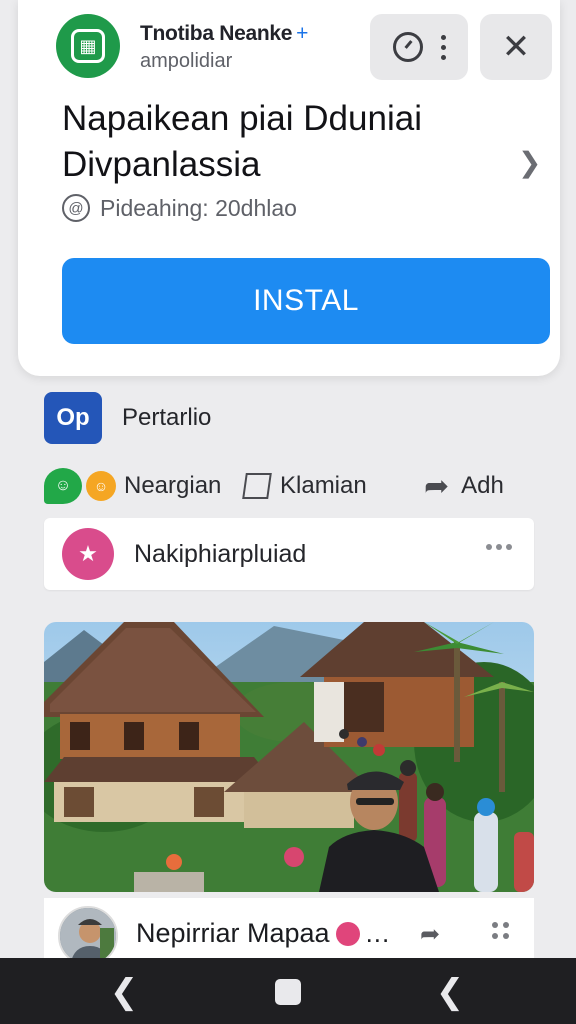  Describe the element at coordinates (63, 486) in the screenshot. I see `reaction-icon: ☺` at that location.